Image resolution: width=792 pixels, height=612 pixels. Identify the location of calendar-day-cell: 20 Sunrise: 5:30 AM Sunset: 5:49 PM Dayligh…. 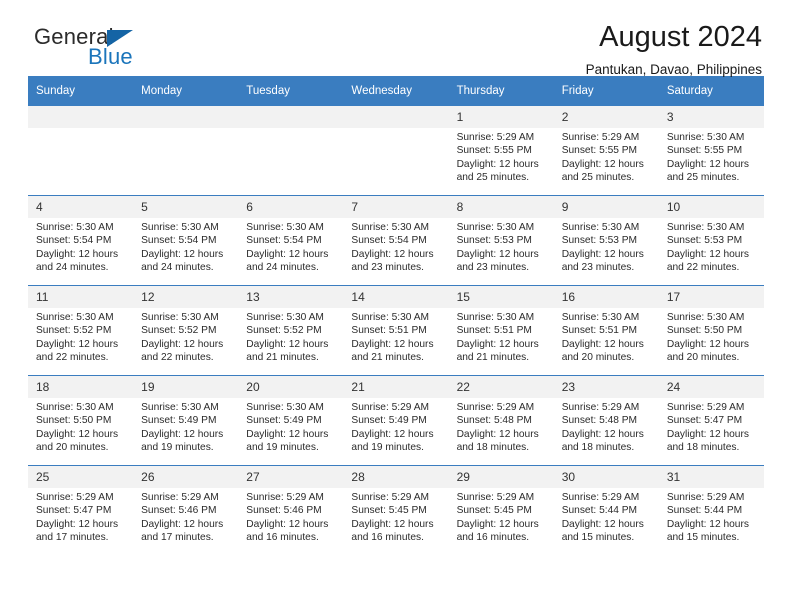
(291, 420).